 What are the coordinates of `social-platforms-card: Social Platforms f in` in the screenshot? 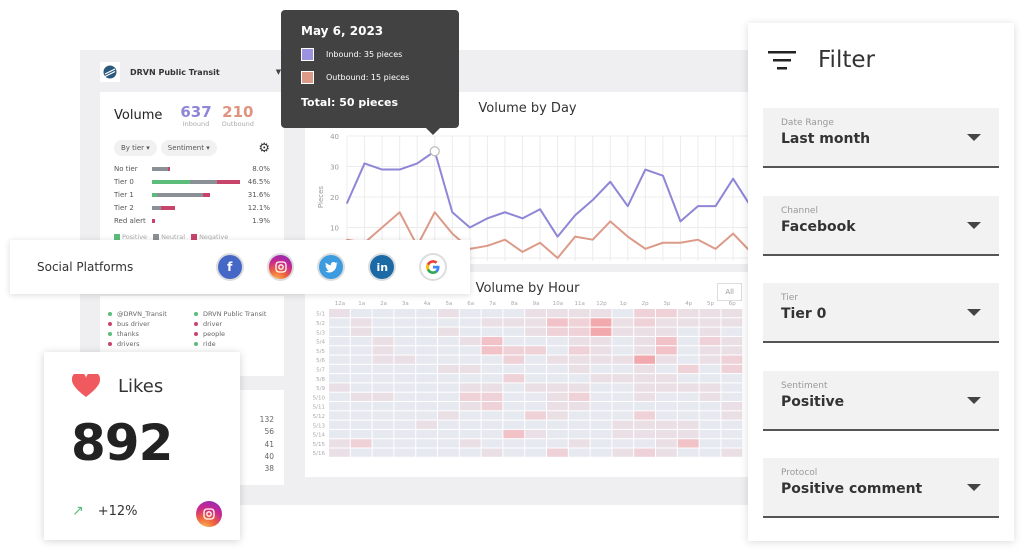 It's located at (240, 267).